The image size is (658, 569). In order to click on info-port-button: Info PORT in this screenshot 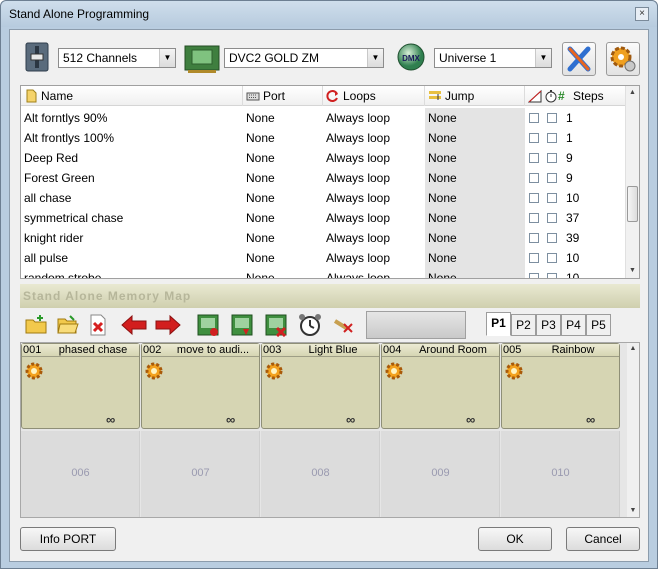, I will do `click(68, 539)`.